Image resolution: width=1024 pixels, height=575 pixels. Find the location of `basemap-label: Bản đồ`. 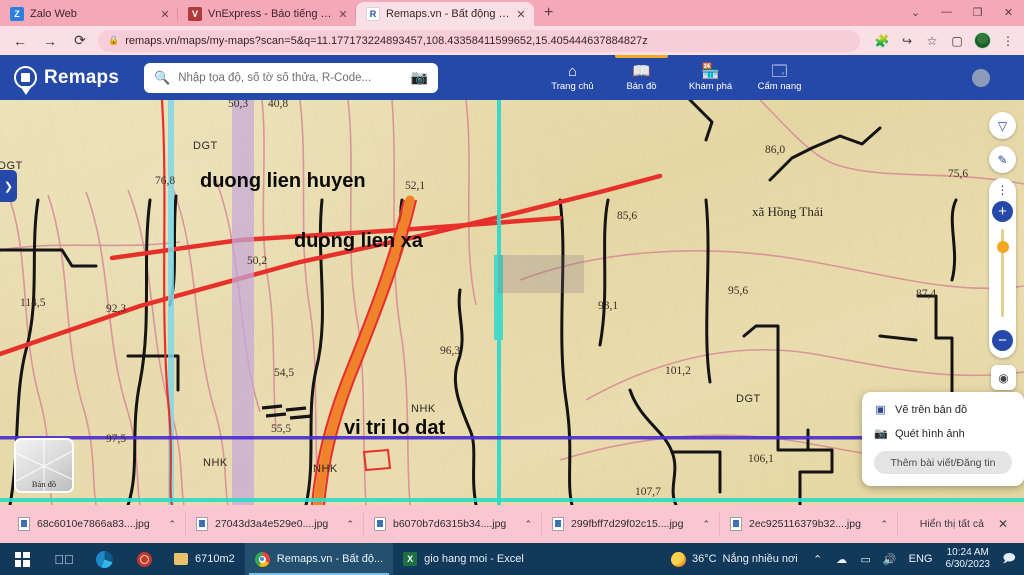

basemap-label: Bản đồ is located at coordinates (44, 484).